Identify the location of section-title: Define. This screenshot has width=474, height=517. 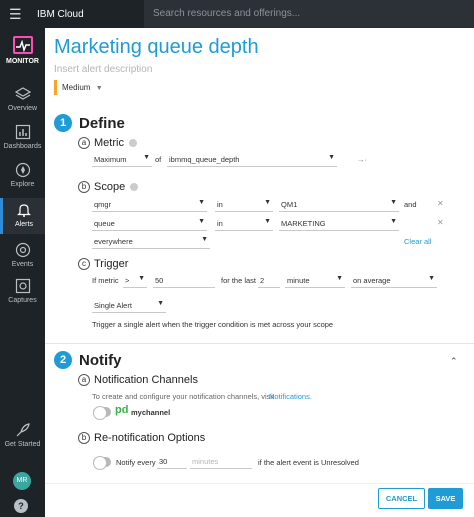
(102, 123).